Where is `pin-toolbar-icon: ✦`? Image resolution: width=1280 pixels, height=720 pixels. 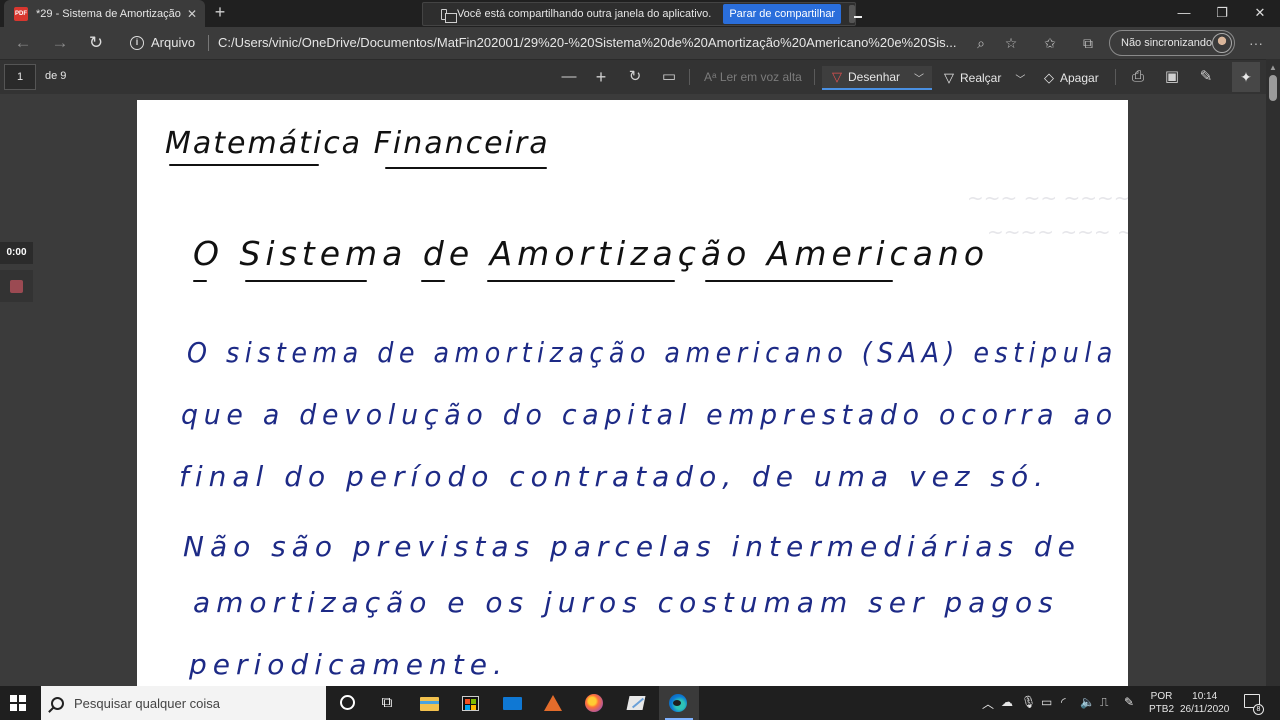
pin-toolbar-icon: ✦ is located at coordinates (1246, 77).